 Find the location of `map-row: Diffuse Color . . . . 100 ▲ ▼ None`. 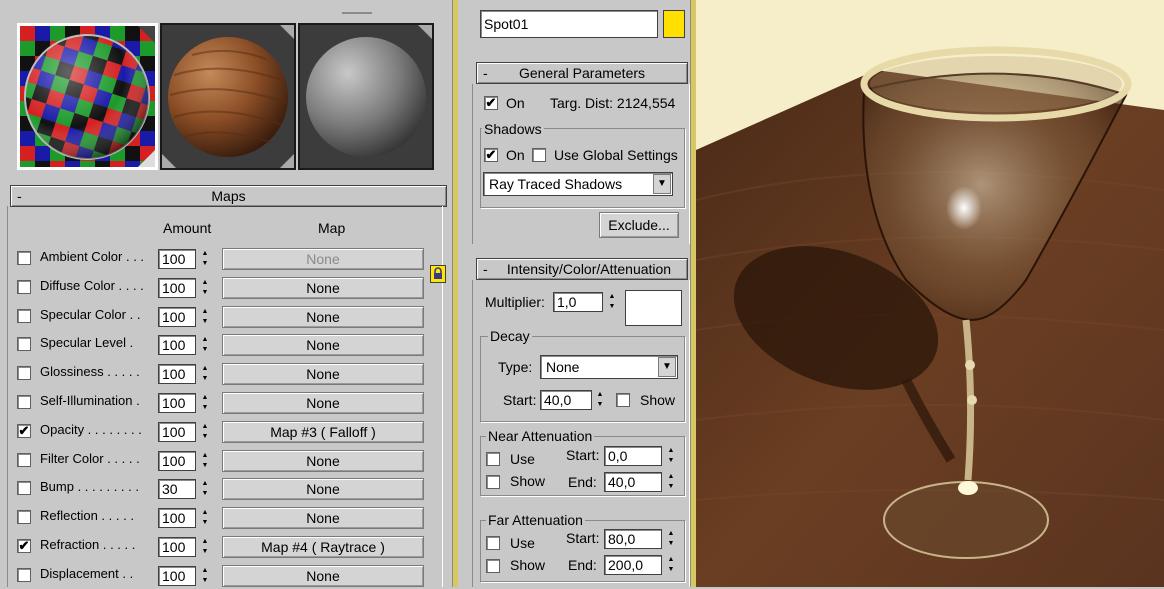

map-row: Diffuse Color . . . . 100 ▲ ▼ None is located at coordinates (226, 289).